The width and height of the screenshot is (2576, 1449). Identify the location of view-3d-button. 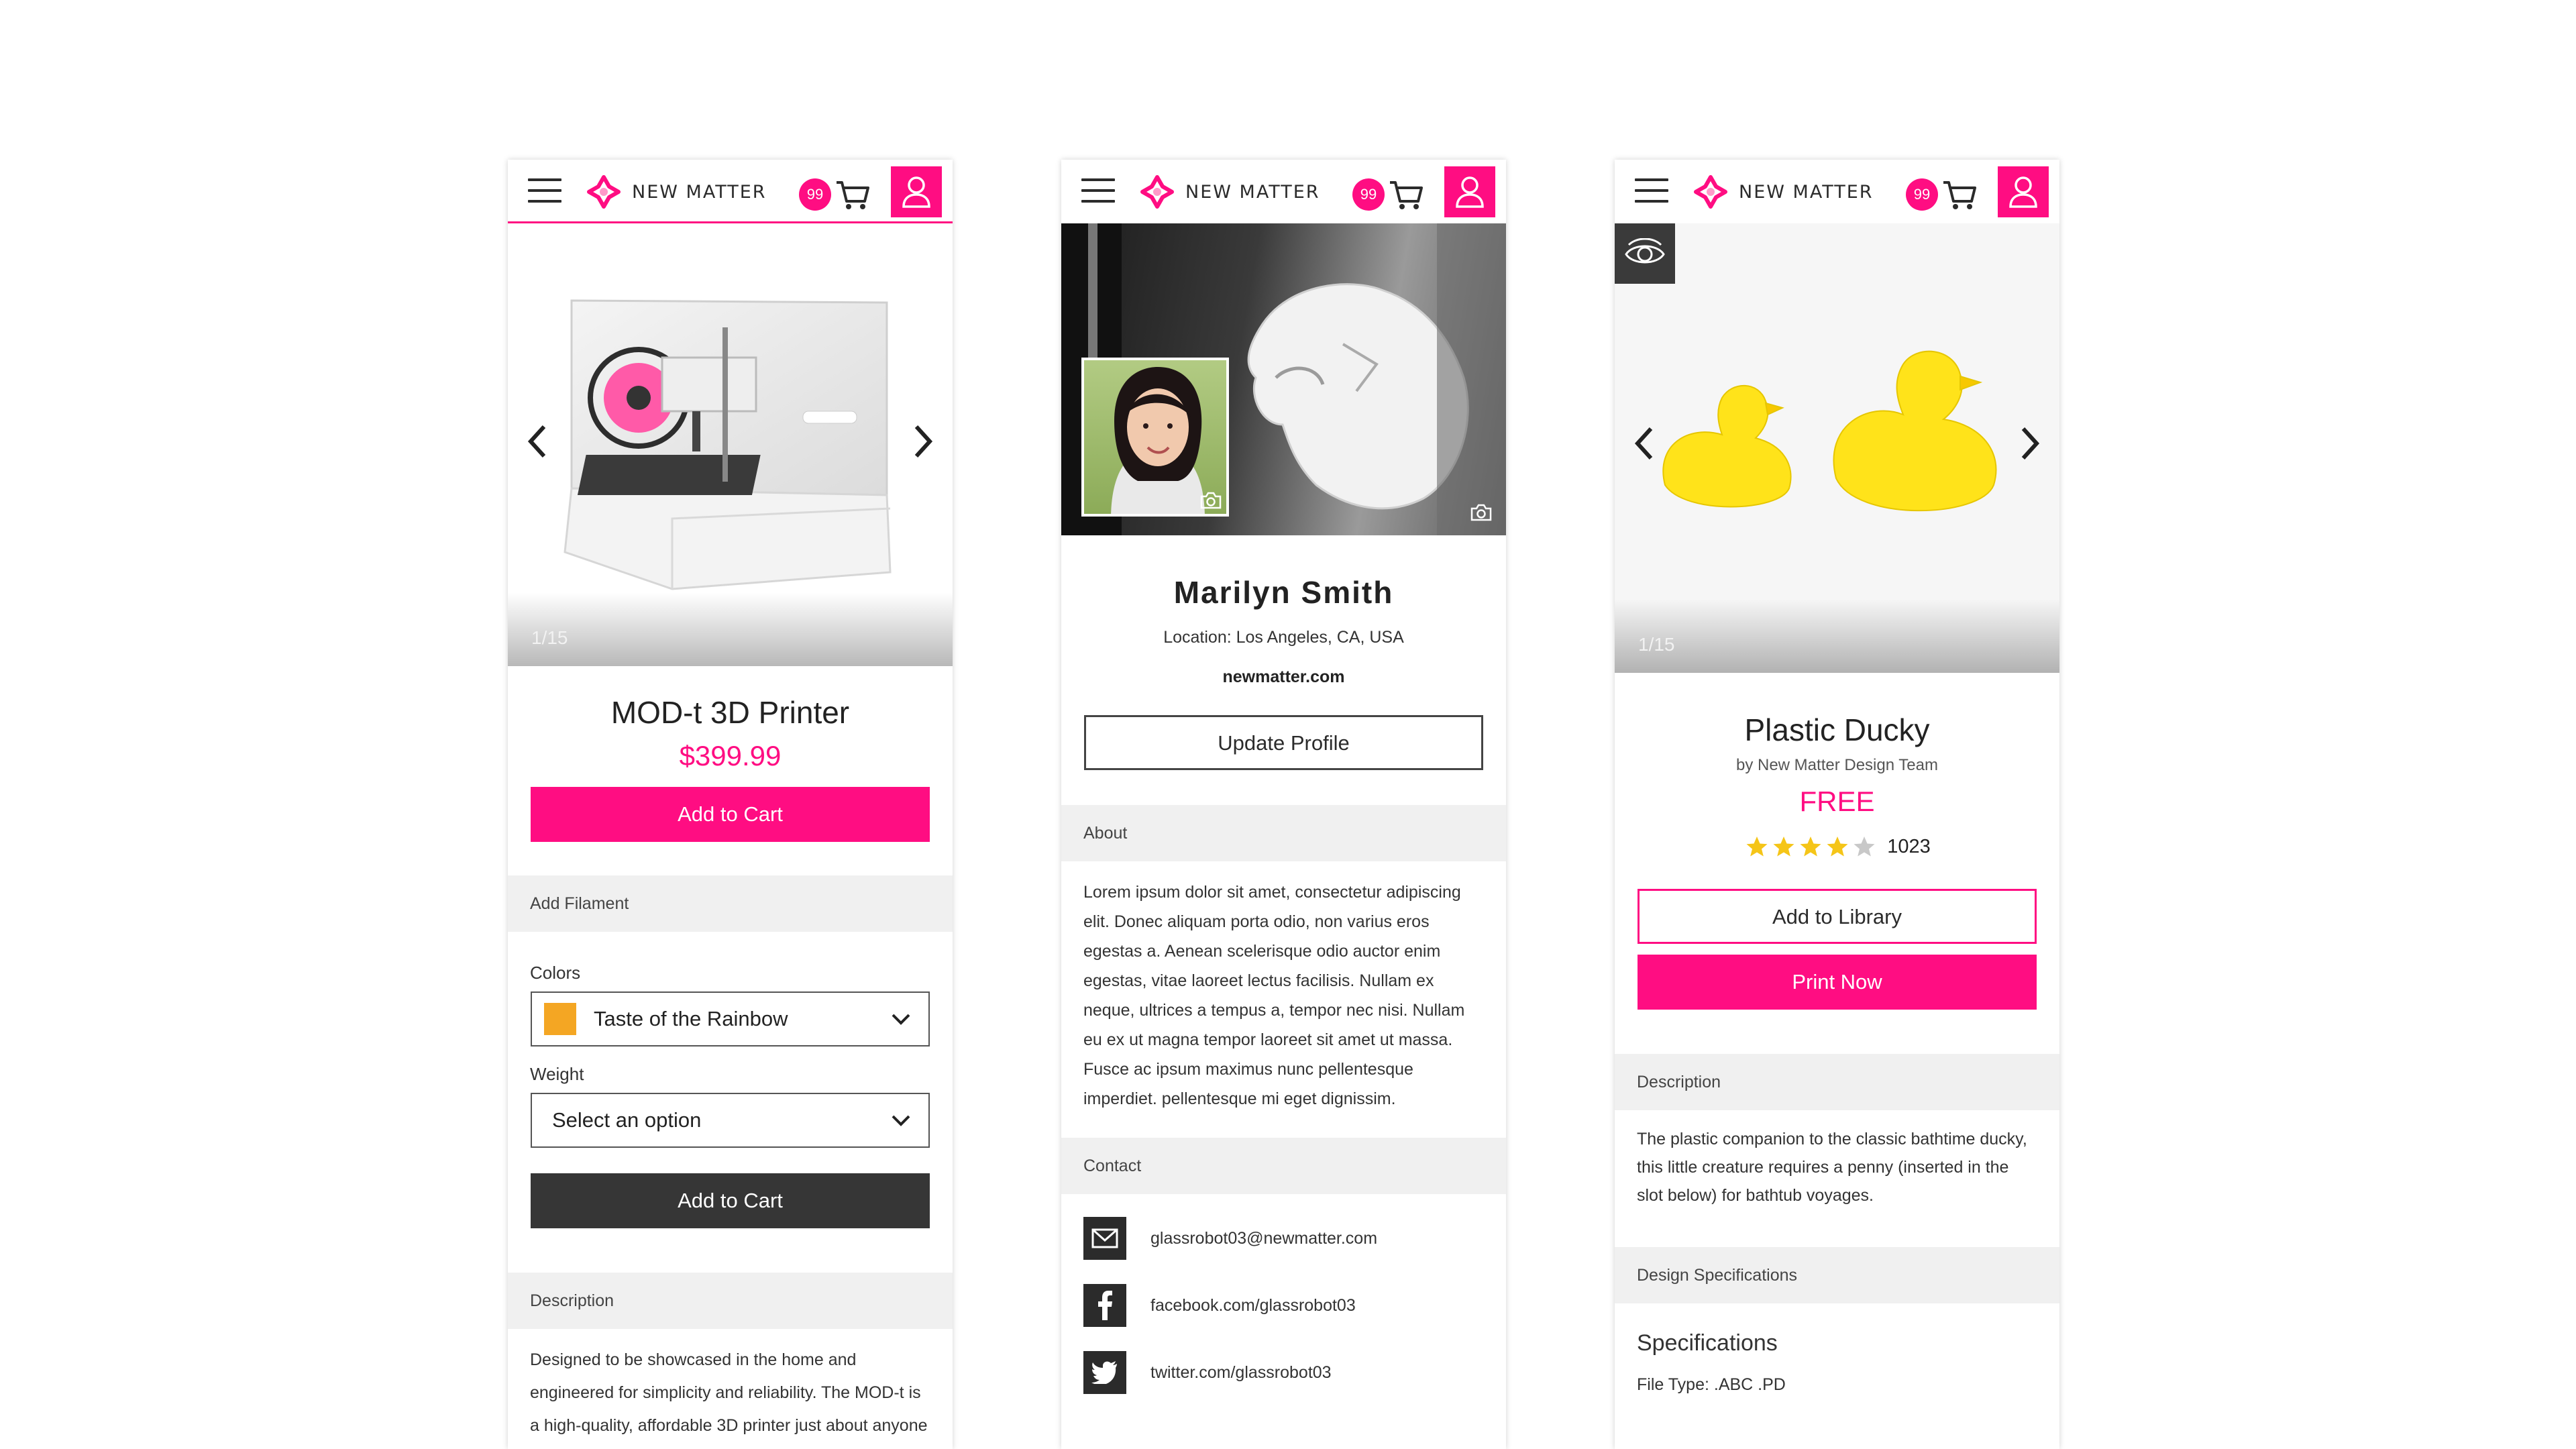
(1645, 253).